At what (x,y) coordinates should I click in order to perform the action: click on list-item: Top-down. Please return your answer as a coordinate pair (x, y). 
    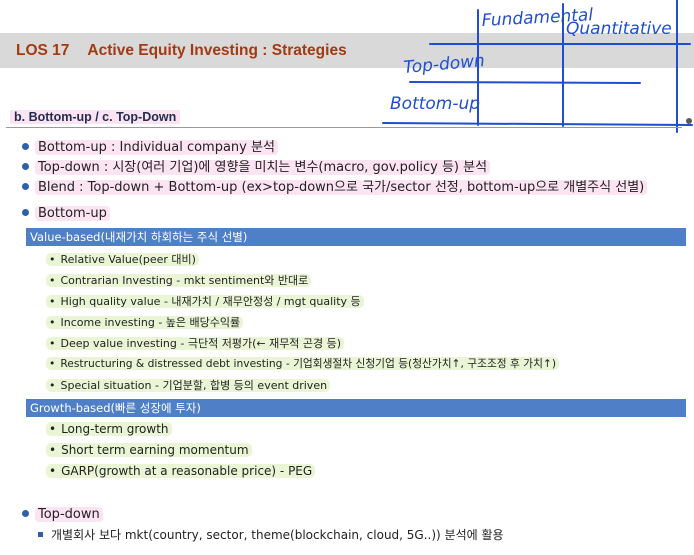
    Looking at the image, I should click on (62, 514).